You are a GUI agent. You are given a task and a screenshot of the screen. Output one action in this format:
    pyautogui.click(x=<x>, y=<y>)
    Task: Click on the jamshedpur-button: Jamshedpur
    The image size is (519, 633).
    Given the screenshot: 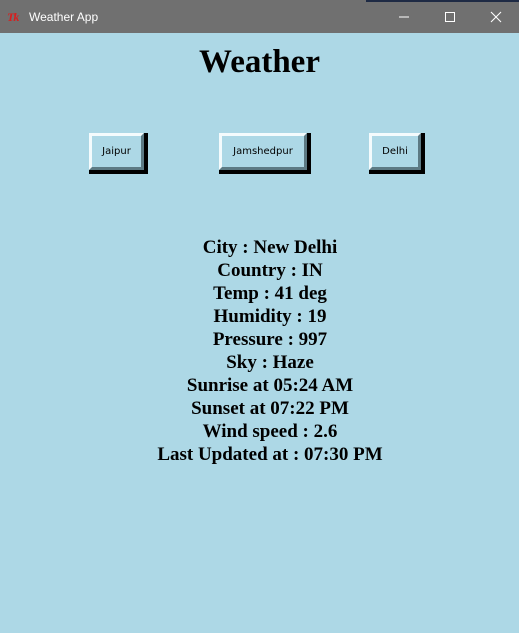 What is the action you would take?
    pyautogui.click(x=265, y=153)
    